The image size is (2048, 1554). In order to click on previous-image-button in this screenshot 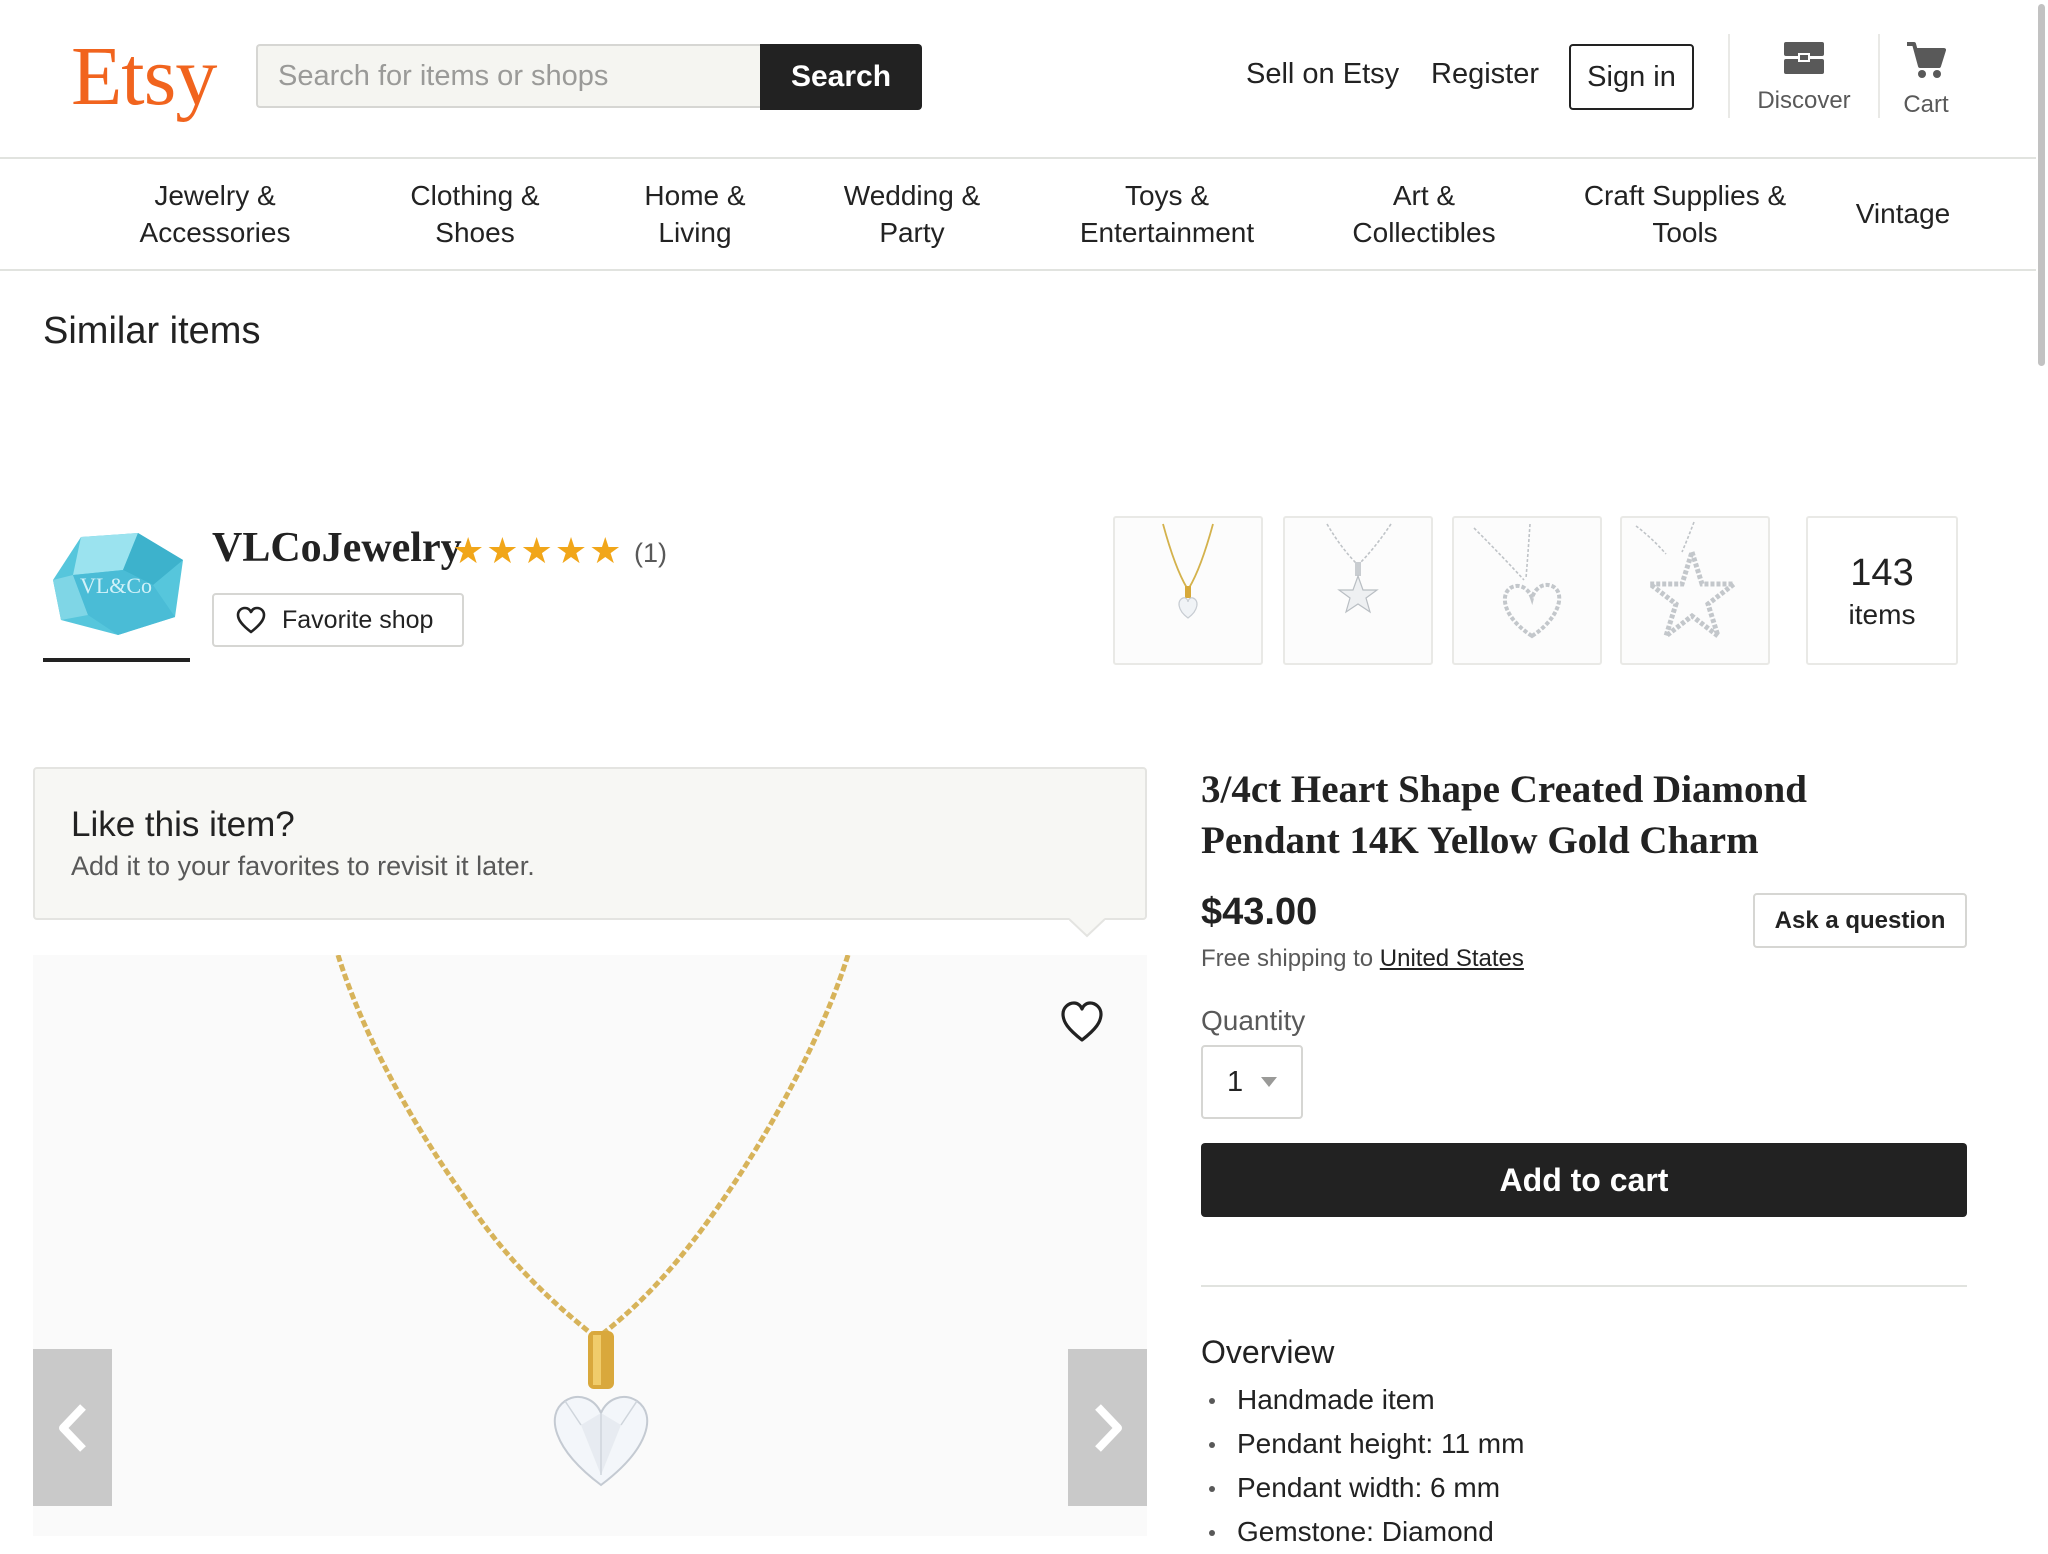, I will do `click(72, 1427)`.